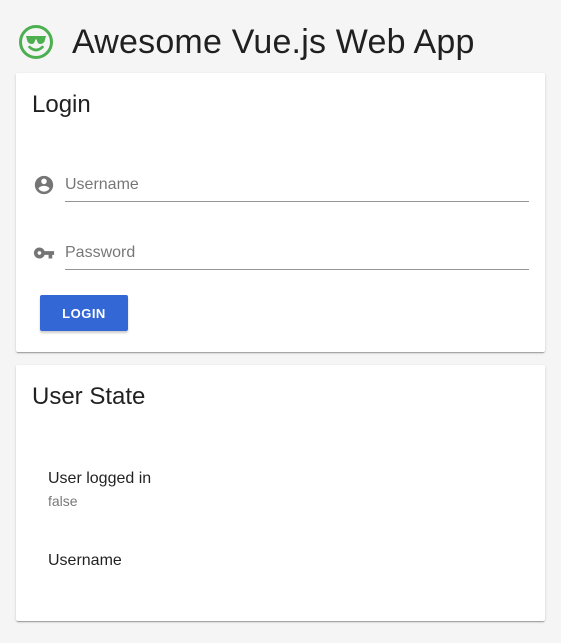 This screenshot has width=561, height=643. I want to click on app-header: Awesome Vue.js Web App, so click(280, 36).